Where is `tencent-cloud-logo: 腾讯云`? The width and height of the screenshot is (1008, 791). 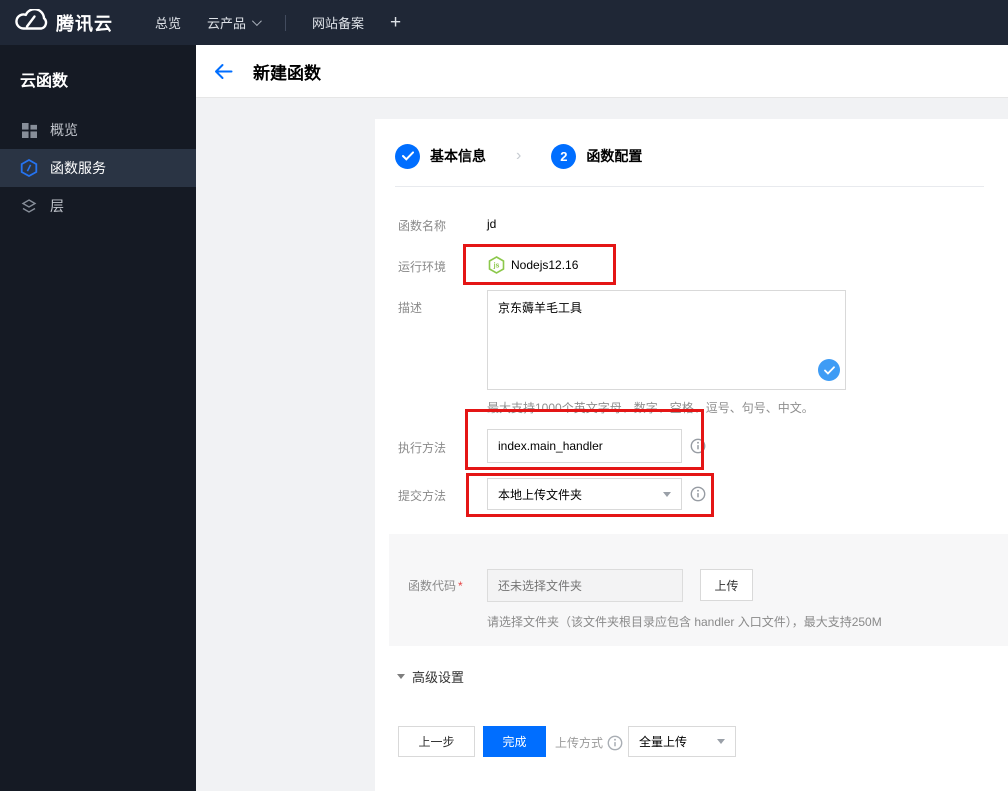
tencent-cloud-logo: 腾讯云 is located at coordinates (63, 22).